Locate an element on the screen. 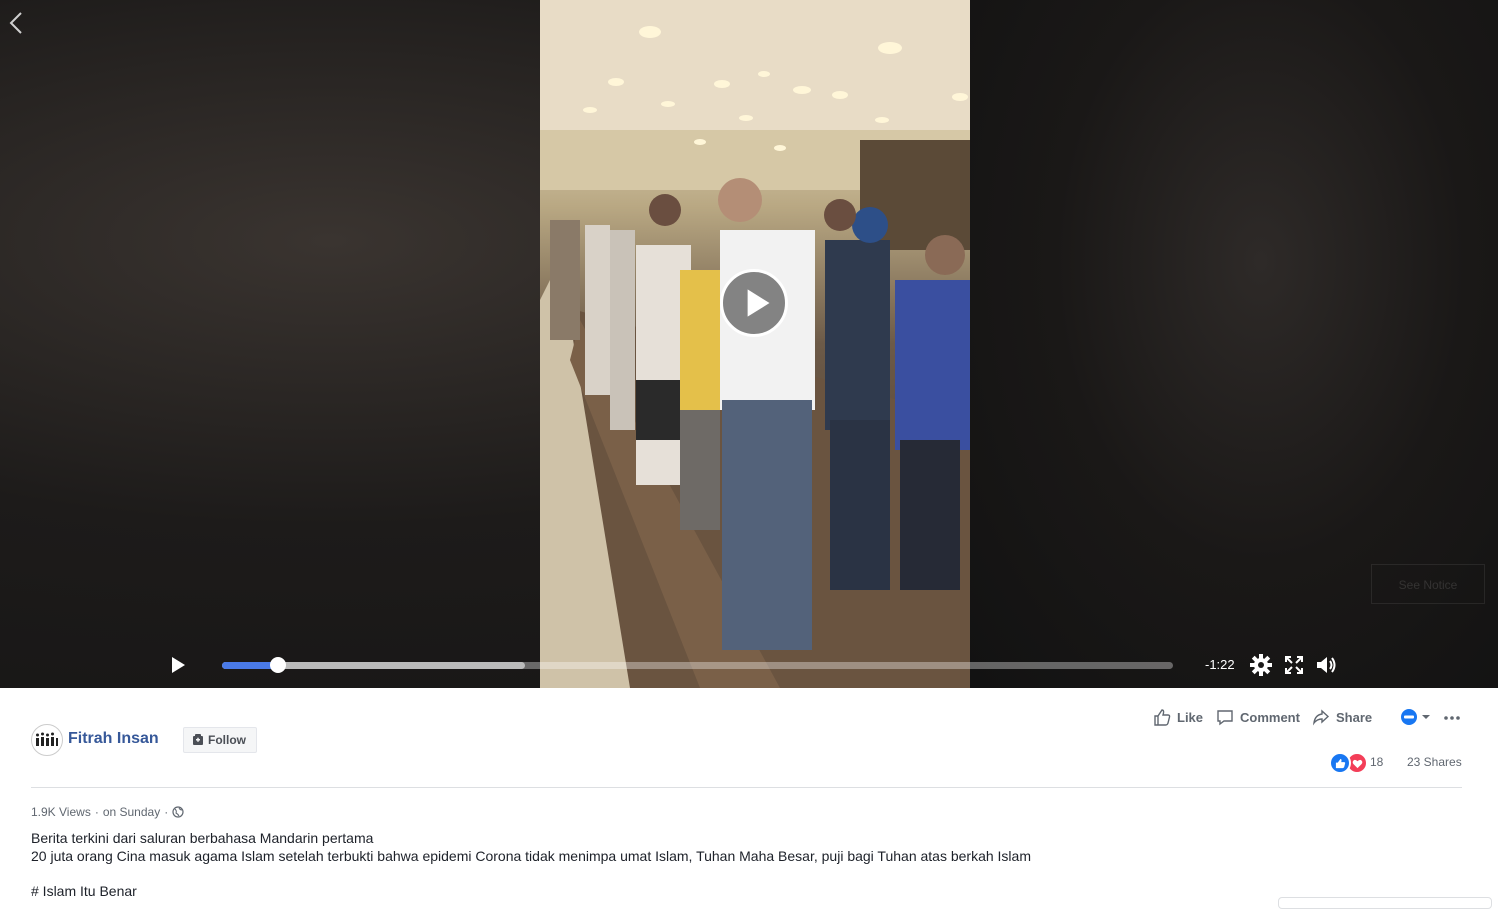 The height and width of the screenshot is (909, 1498). more-icon is located at coordinates (1452, 718).